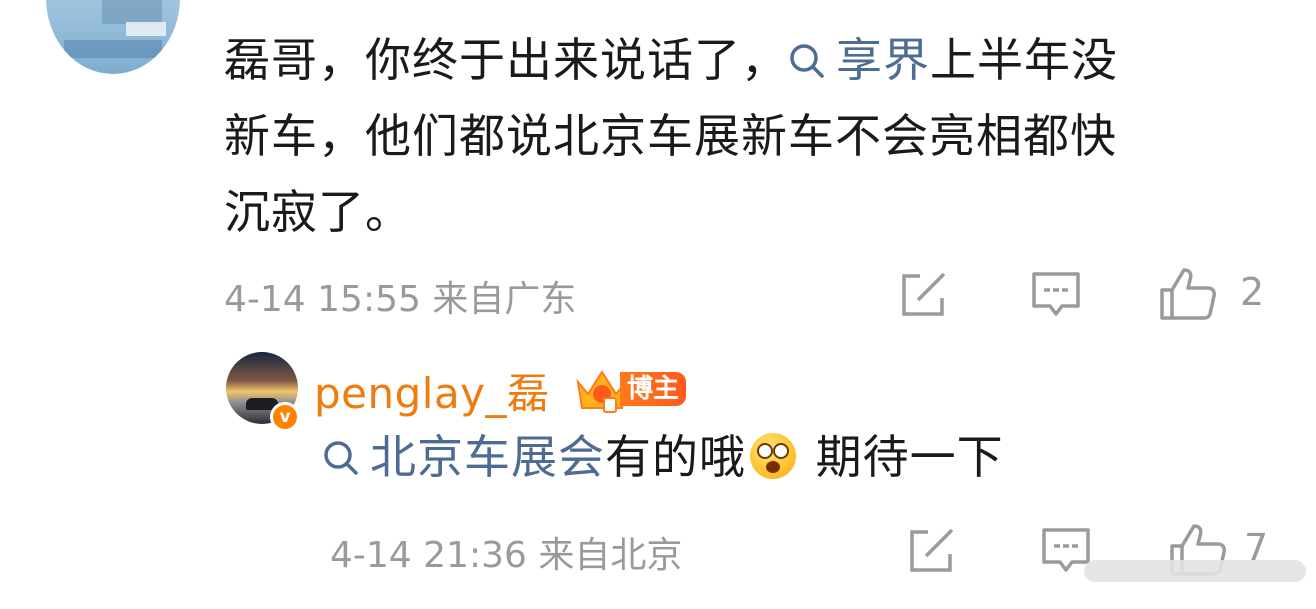  Describe the element at coordinates (670, 136) in the screenshot. I see `comment-text-line: 新车，他们都说北京车展新车不会亮相都快` at that location.